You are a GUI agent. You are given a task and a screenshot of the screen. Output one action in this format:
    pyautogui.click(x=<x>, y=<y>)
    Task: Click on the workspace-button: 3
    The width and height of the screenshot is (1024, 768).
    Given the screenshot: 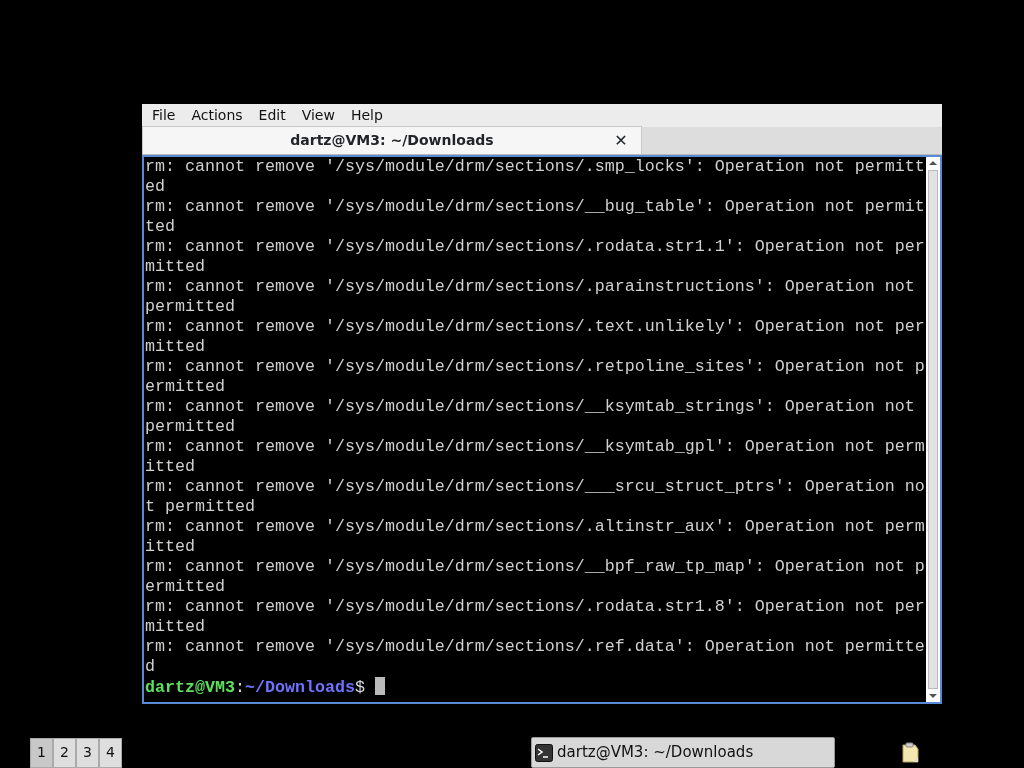 What is the action you would take?
    pyautogui.click(x=87, y=752)
    